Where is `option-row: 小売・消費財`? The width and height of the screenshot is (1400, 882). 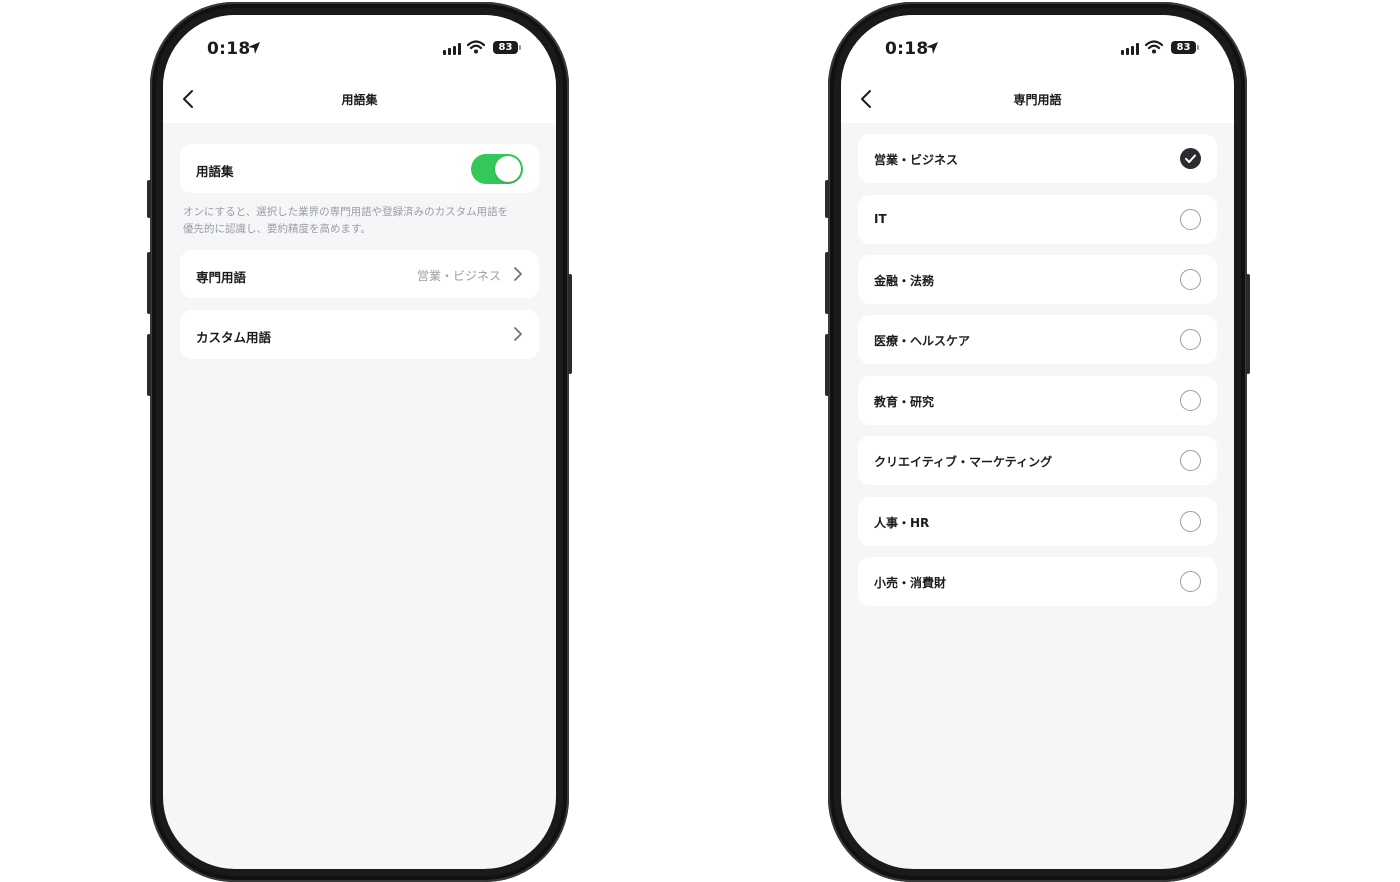
option-row: 小売・消費財 is located at coordinates (1037, 581).